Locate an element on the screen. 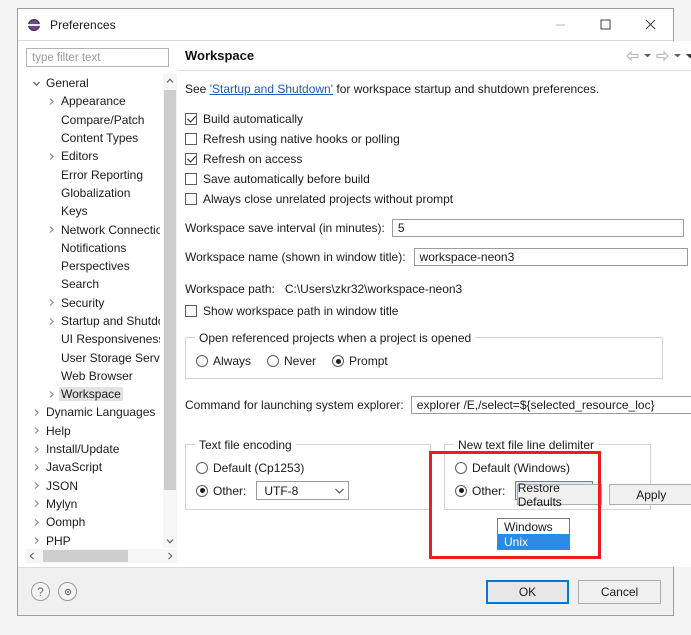 Image resolution: width=691 pixels, height=635 pixels. sidebar-item-error-reporting: Error Reporting is located at coordinates (92, 174).